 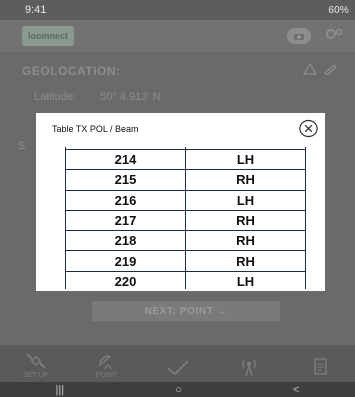 What do you see at coordinates (308, 128) in the screenshot?
I see `close-icon` at bounding box center [308, 128].